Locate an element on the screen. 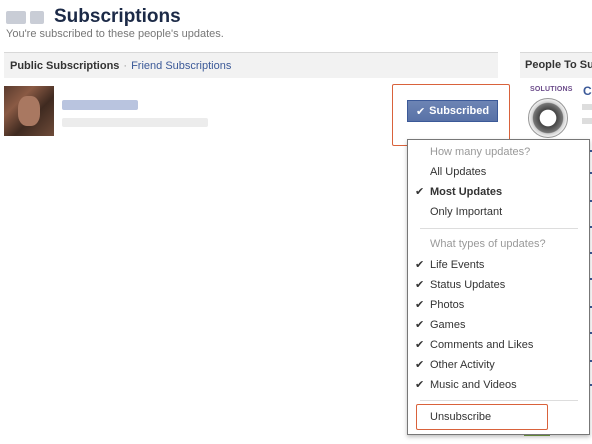  menu-item-status-updates: ✔ Status Updates is located at coordinates (498, 285).